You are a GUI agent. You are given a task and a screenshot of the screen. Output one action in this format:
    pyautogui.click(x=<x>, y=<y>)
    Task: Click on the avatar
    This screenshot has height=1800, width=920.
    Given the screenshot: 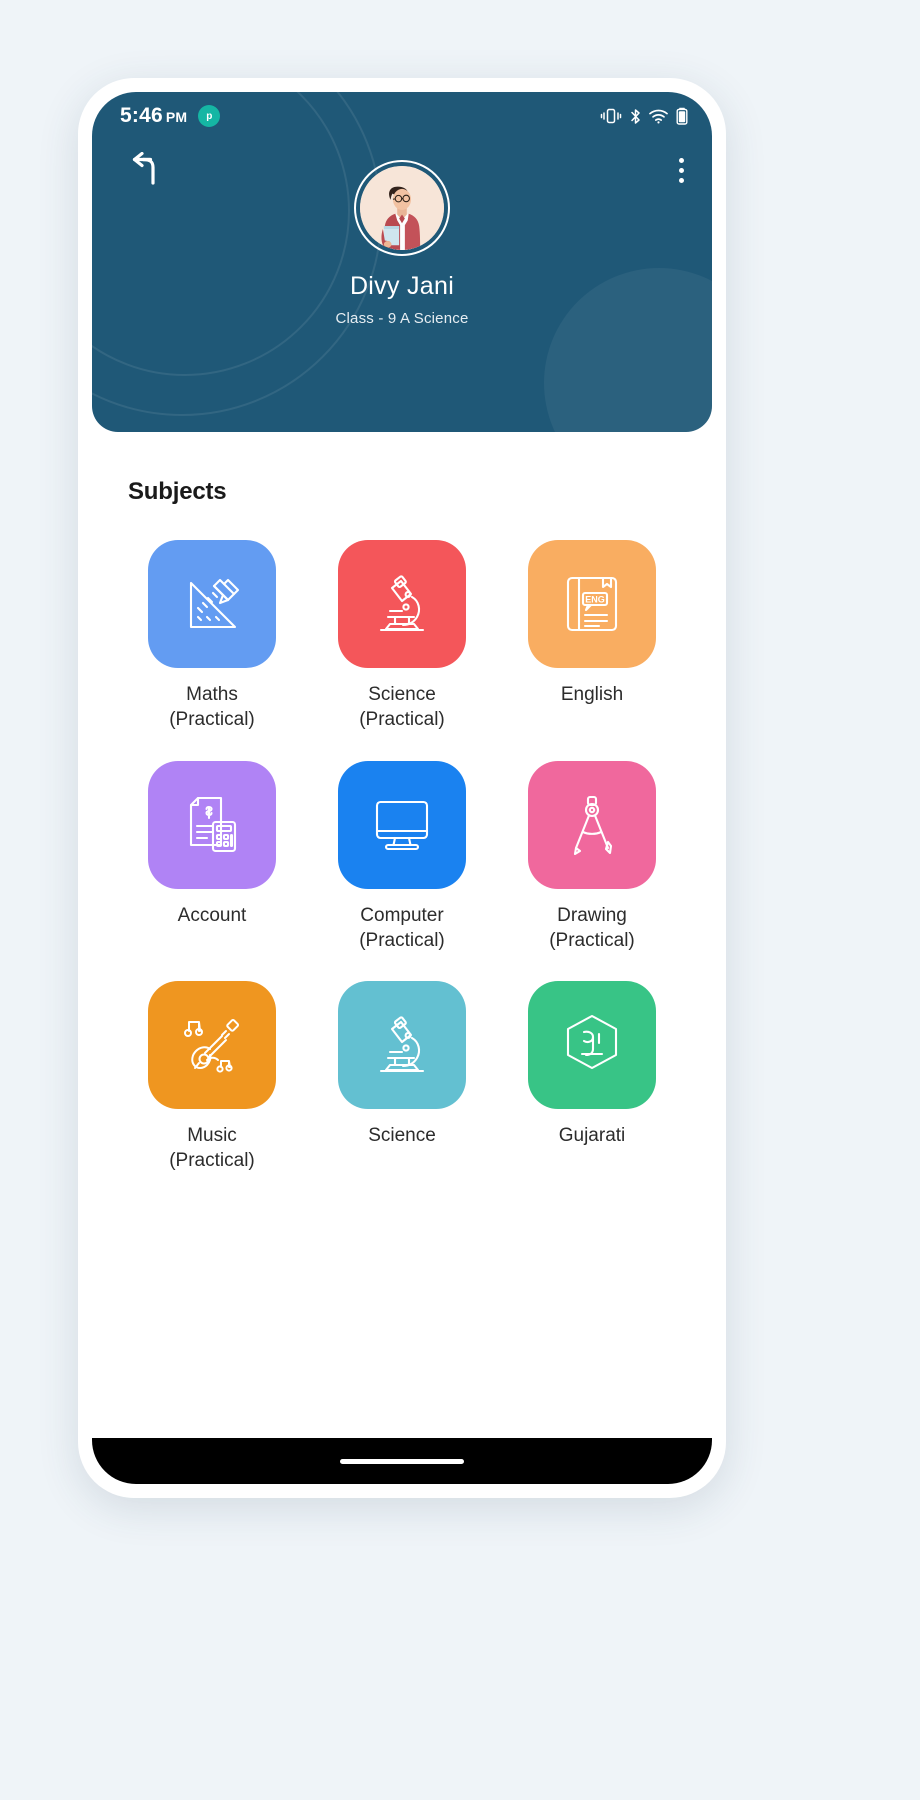 What is the action you would take?
    pyautogui.click(x=402, y=208)
    